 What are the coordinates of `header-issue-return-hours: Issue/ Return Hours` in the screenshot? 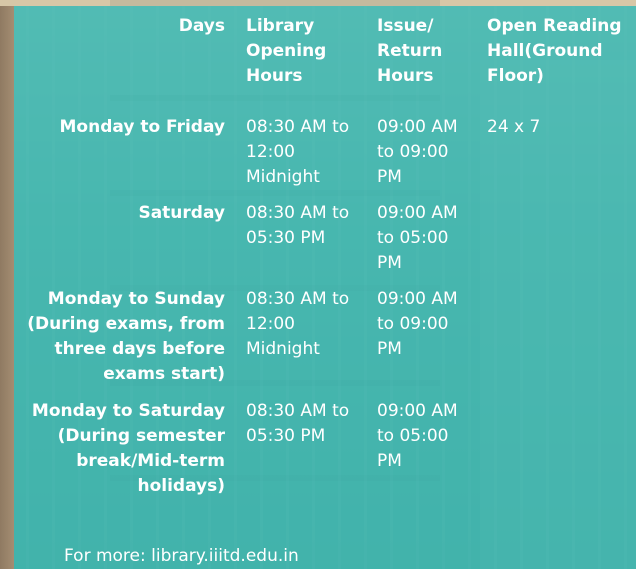 It's located at (410, 51).